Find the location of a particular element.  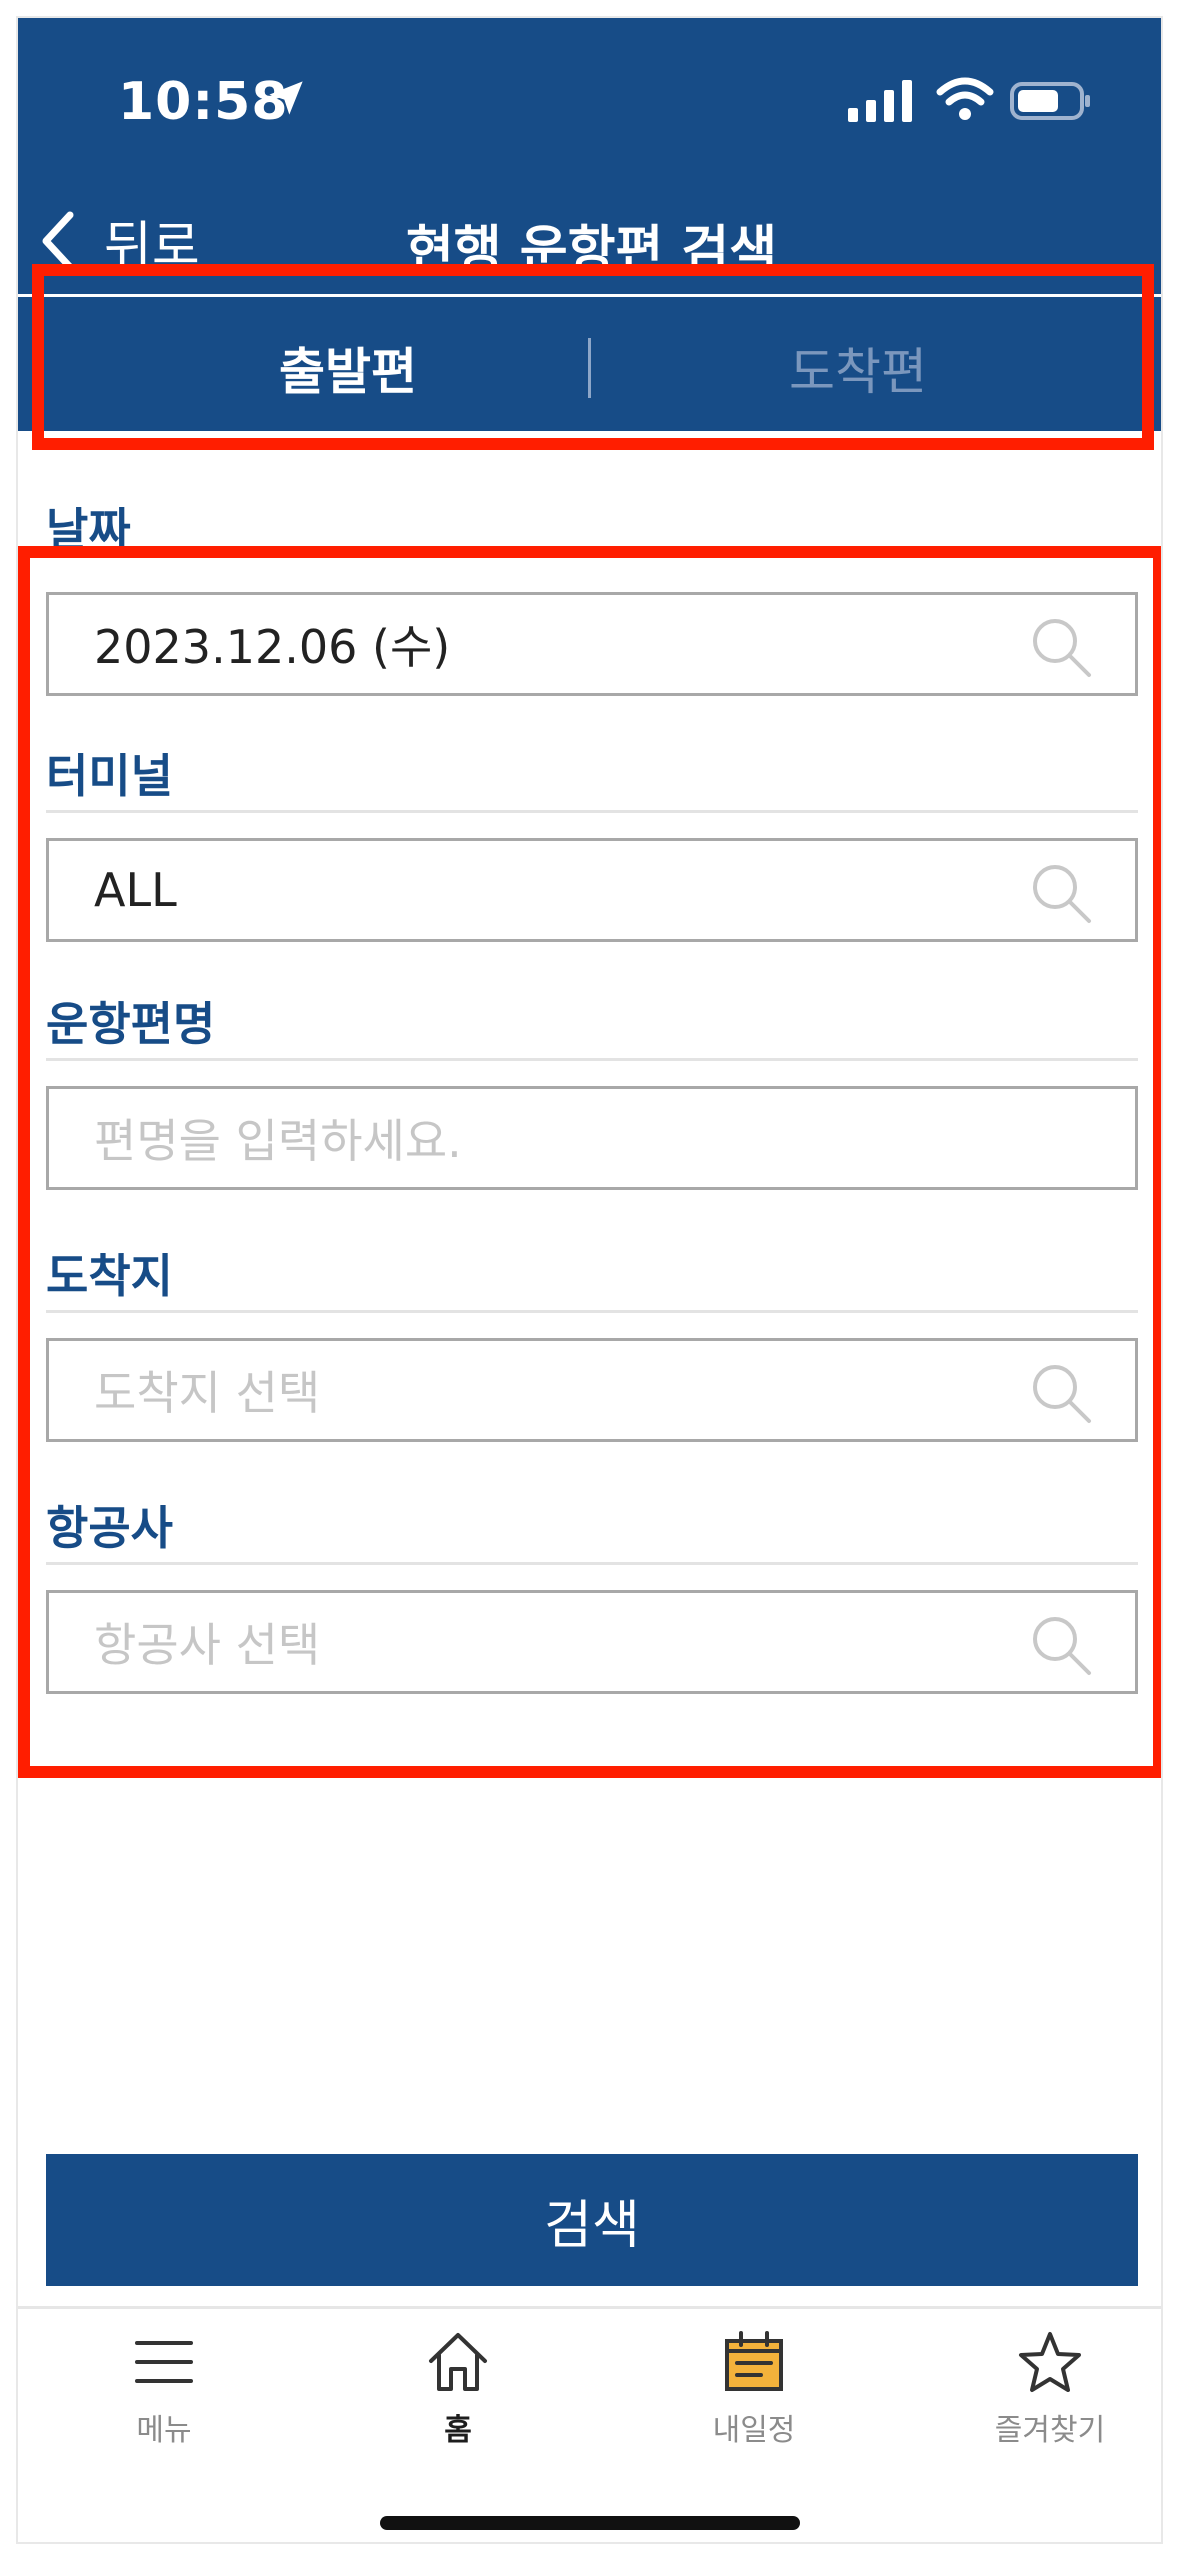

nav-item-favorites: 즐겨찾기 is located at coordinates (1050, 2389).